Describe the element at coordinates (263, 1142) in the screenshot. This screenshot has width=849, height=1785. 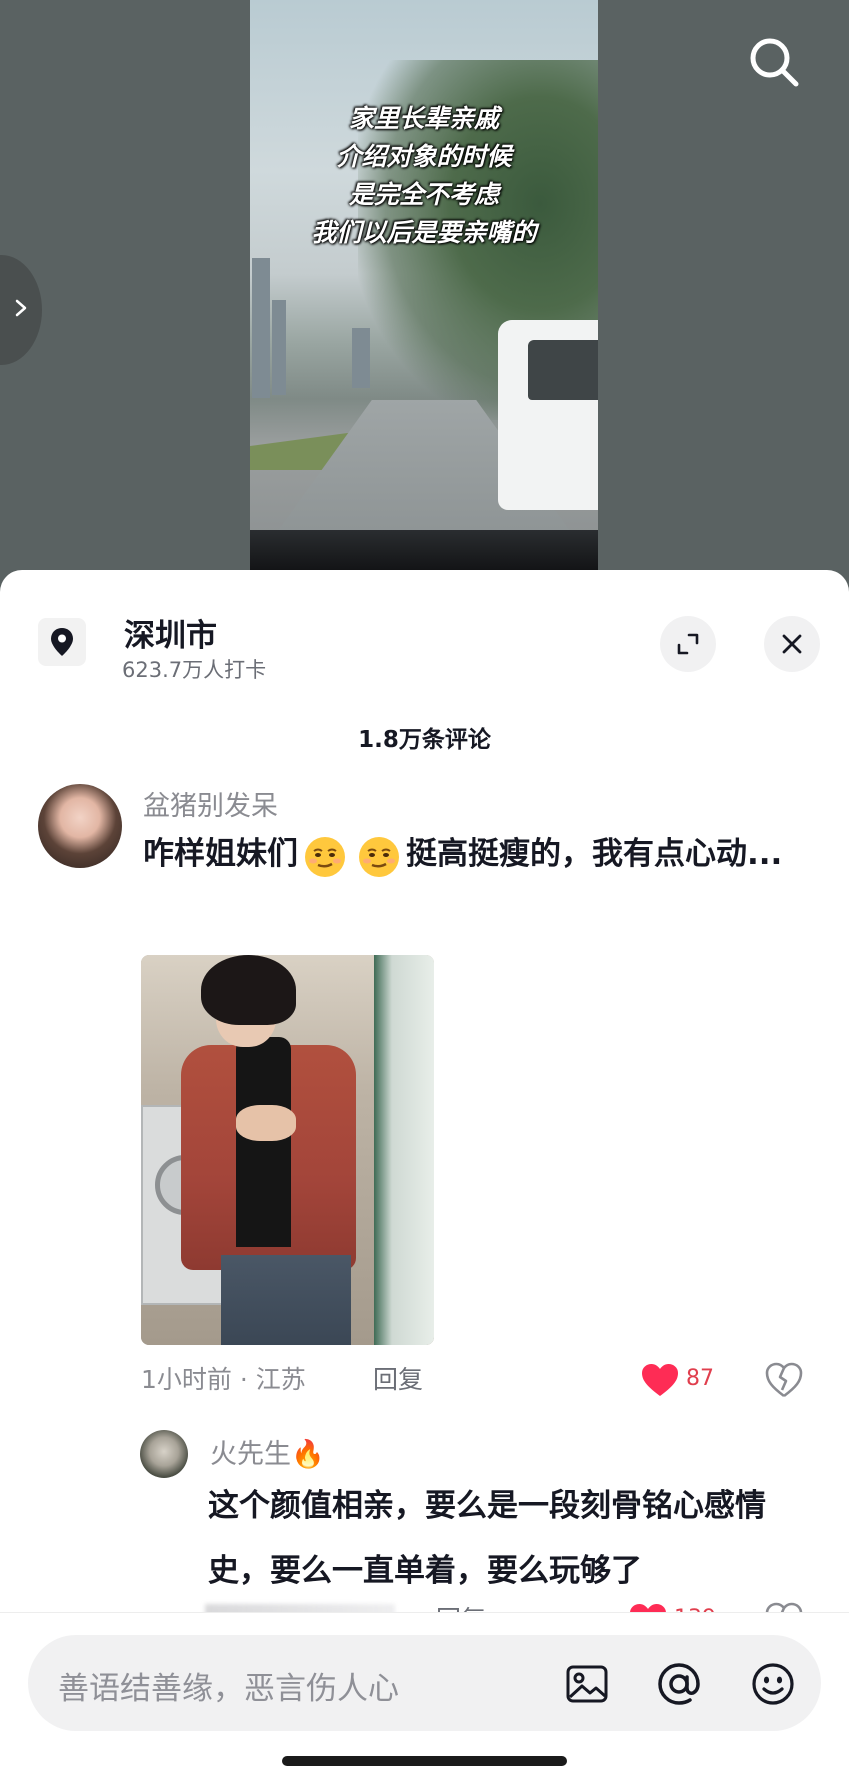
I see `photo-shirt` at that location.